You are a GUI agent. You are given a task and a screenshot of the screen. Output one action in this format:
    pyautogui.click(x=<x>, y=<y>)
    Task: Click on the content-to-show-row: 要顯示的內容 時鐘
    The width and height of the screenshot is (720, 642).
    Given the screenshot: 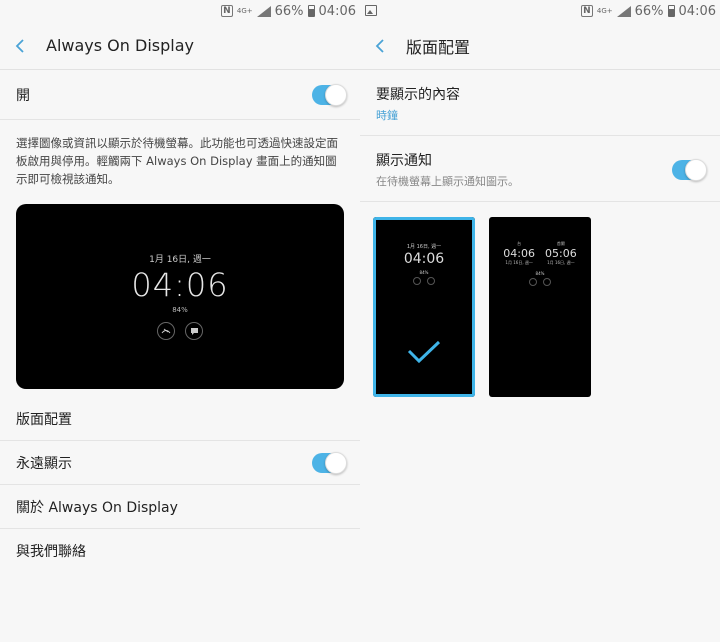 What is the action you would take?
    pyautogui.click(x=540, y=103)
    